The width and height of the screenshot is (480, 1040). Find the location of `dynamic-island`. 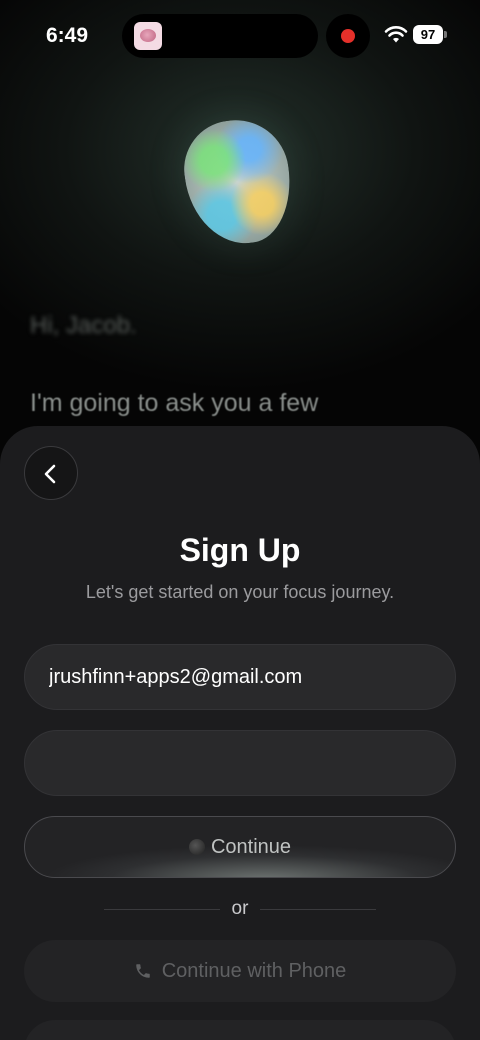

dynamic-island is located at coordinates (220, 36).